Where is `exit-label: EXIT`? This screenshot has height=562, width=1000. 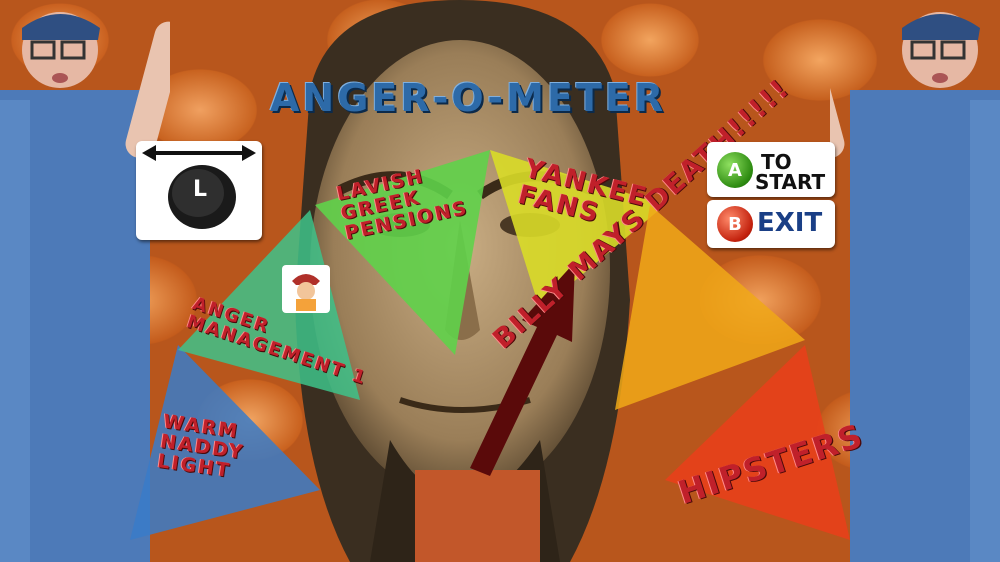 exit-label: EXIT is located at coordinates (790, 223).